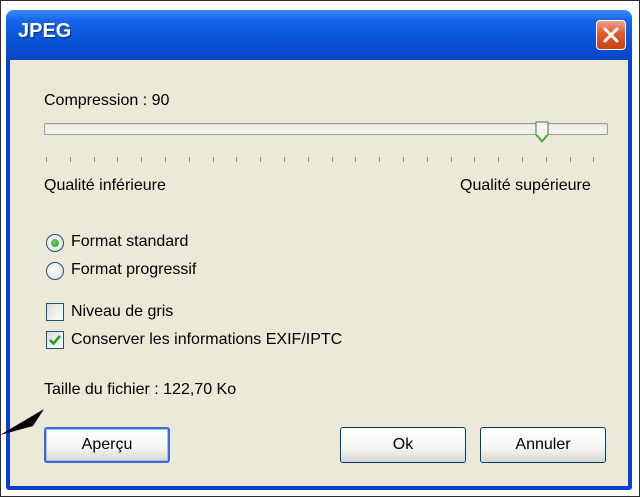  I want to click on checkbox-exif, so click(55, 340).